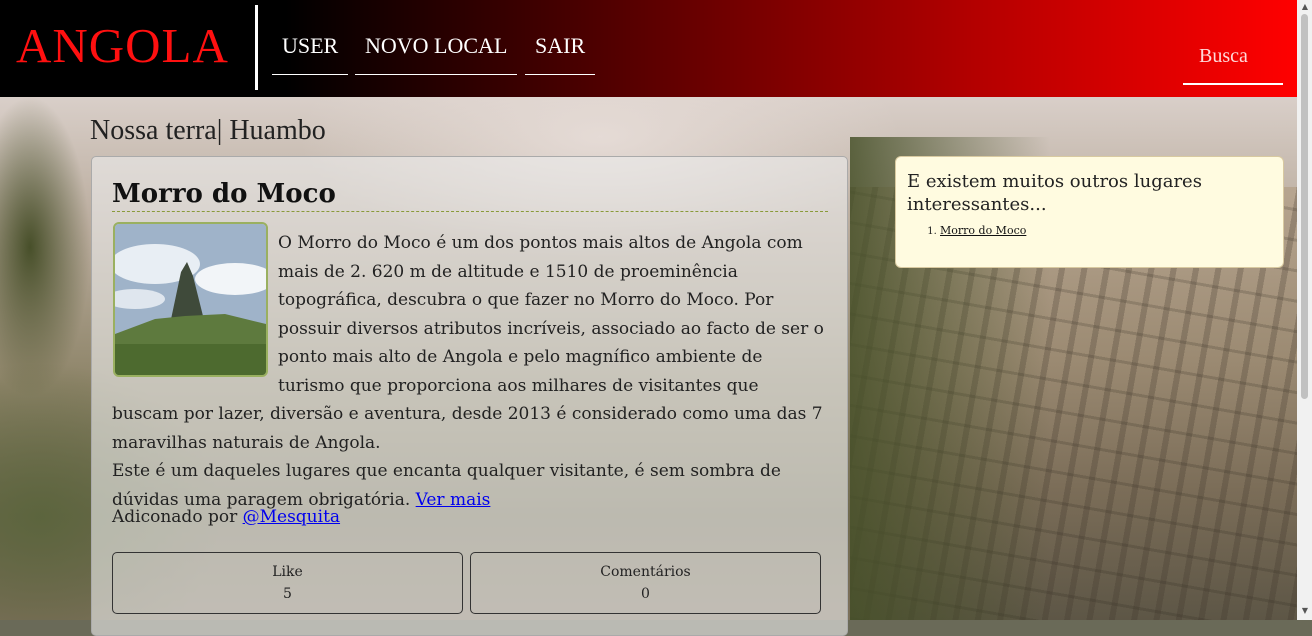  I want to click on comments-button: Comentários 0, so click(645, 583).